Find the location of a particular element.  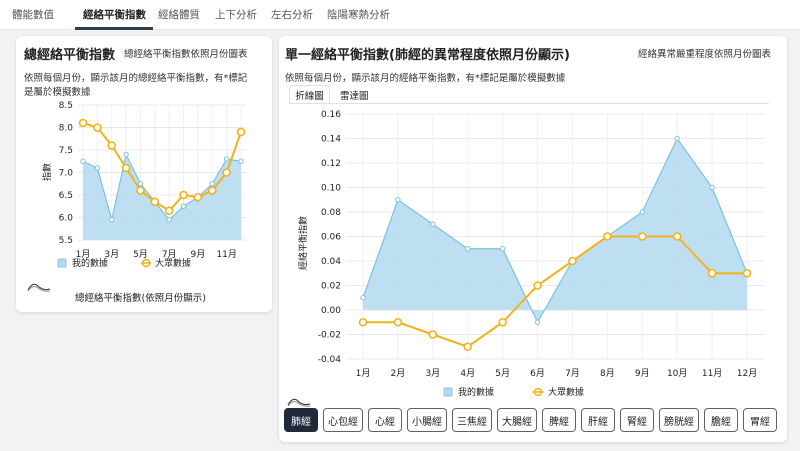

x-tick-label: 7月 is located at coordinates (572, 373).